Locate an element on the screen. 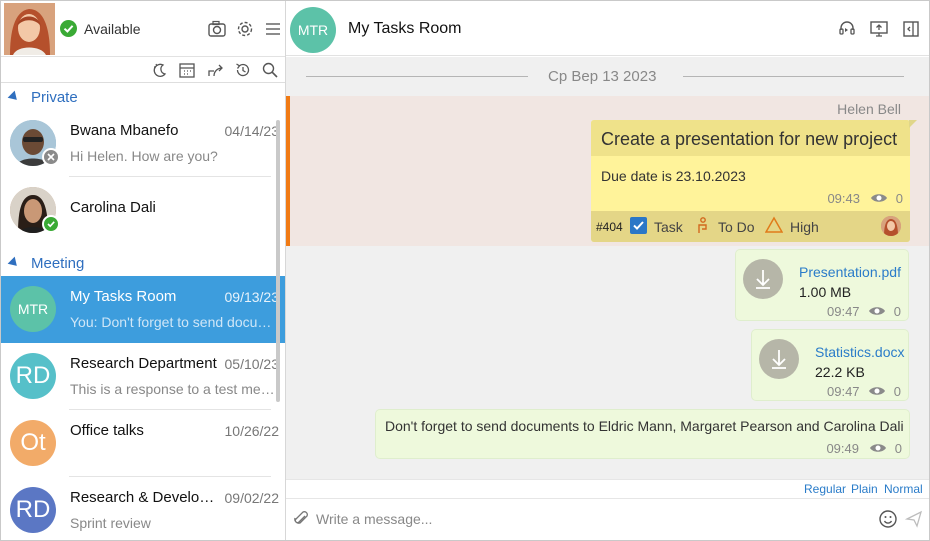 This screenshot has width=930, height=541. status-label: Available is located at coordinates (112, 29).